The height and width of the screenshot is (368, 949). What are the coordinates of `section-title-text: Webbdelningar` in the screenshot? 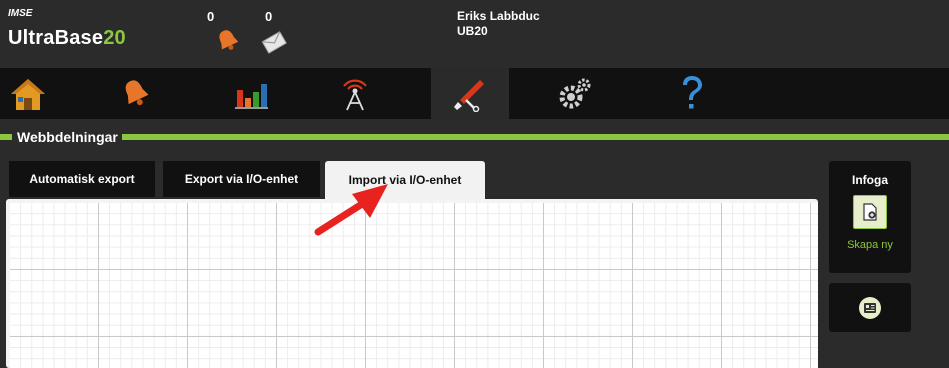 It's located at (67, 137).